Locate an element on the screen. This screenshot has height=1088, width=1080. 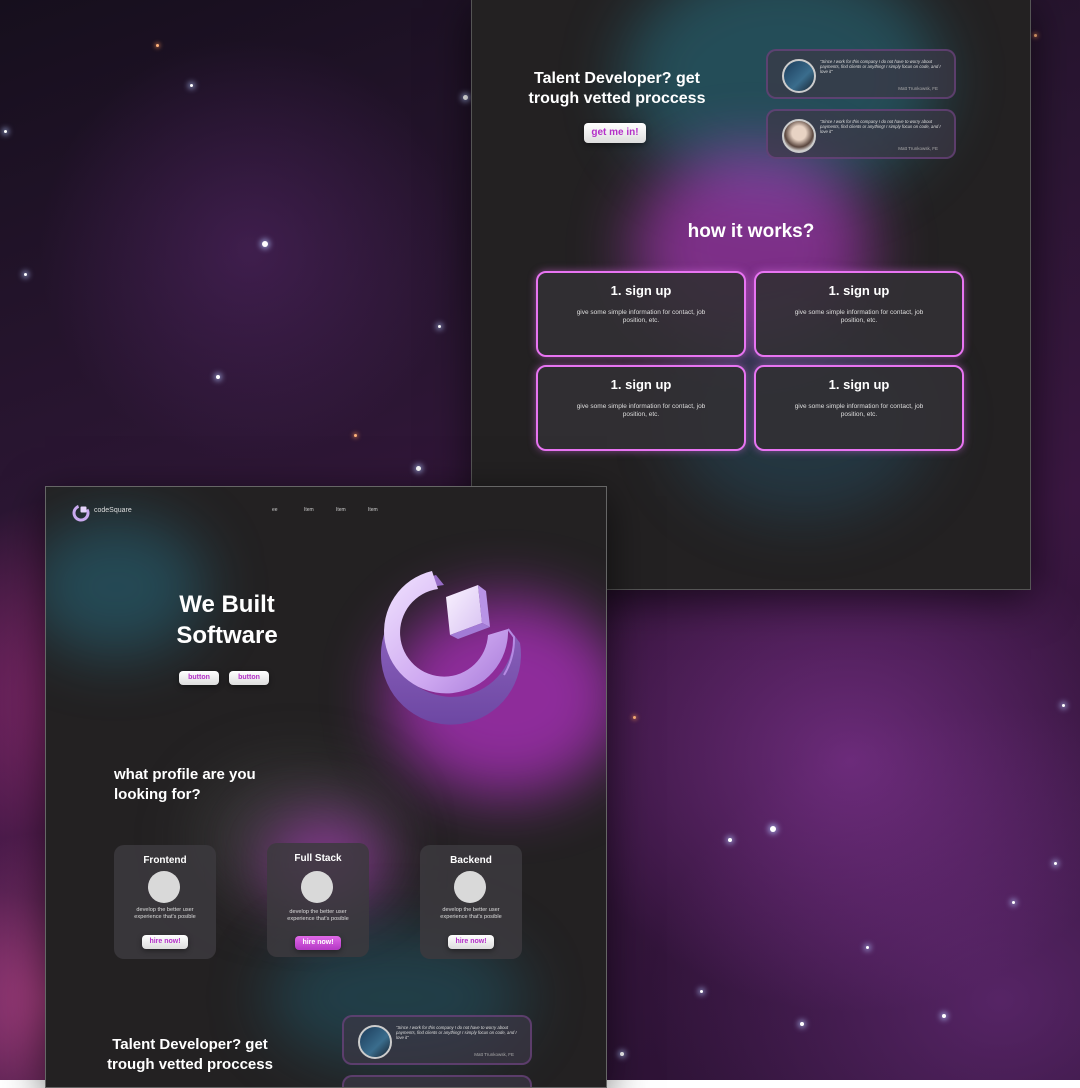
hero-title-line: Software is located at coordinates (227, 635).